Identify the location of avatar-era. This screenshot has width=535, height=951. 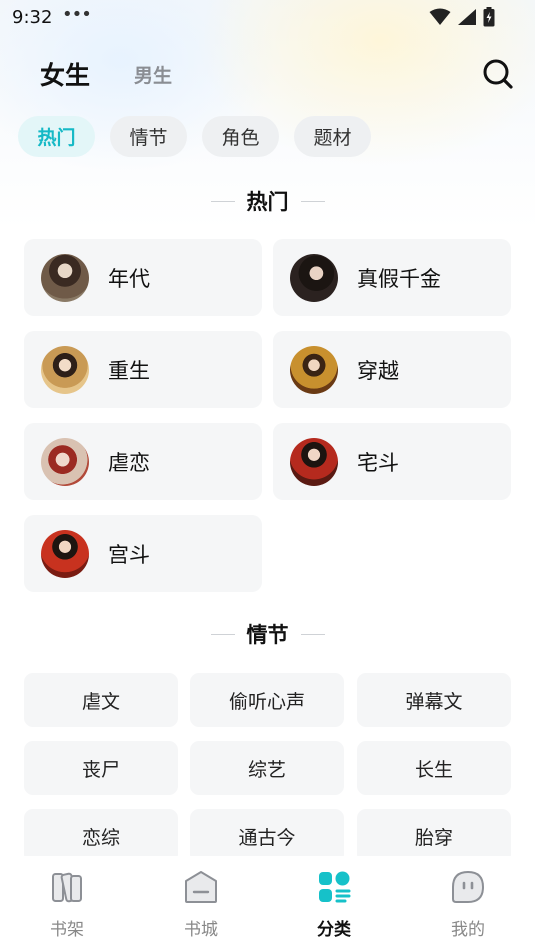
(65, 277).